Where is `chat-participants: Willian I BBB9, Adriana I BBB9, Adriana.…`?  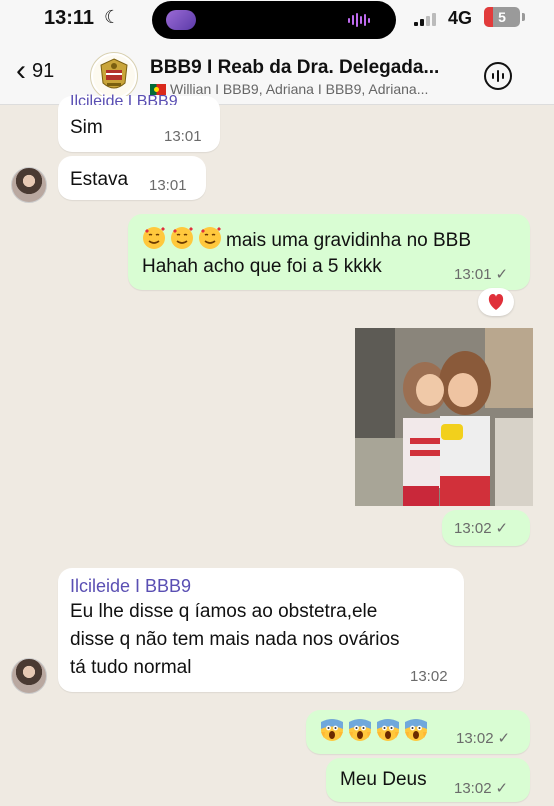 chat-participants: Willian I BBB9, Adriana I BBB9, Adriana.… is located at coordinates (309, 89).